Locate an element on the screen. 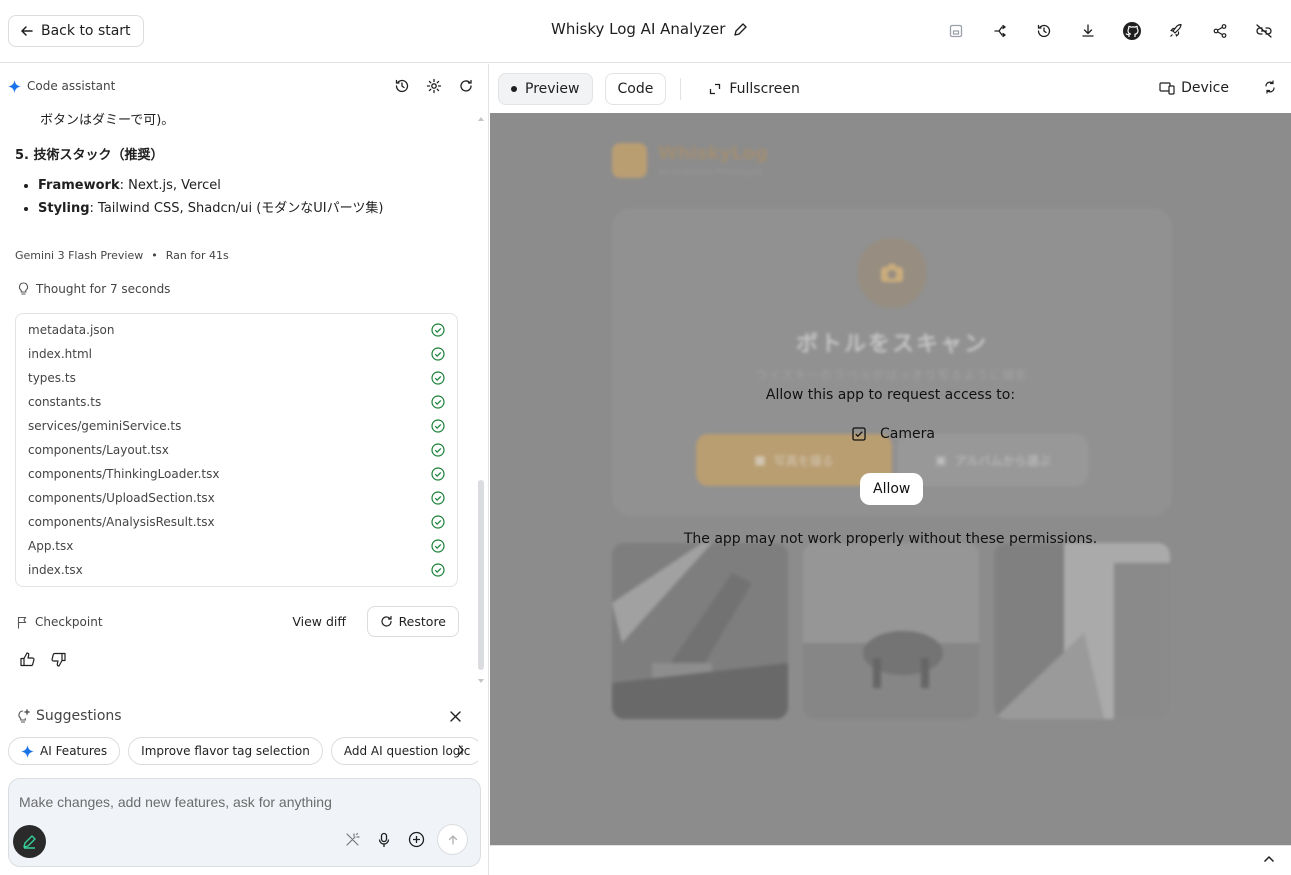  edit-mode-button is located at coordinates (29, 841).